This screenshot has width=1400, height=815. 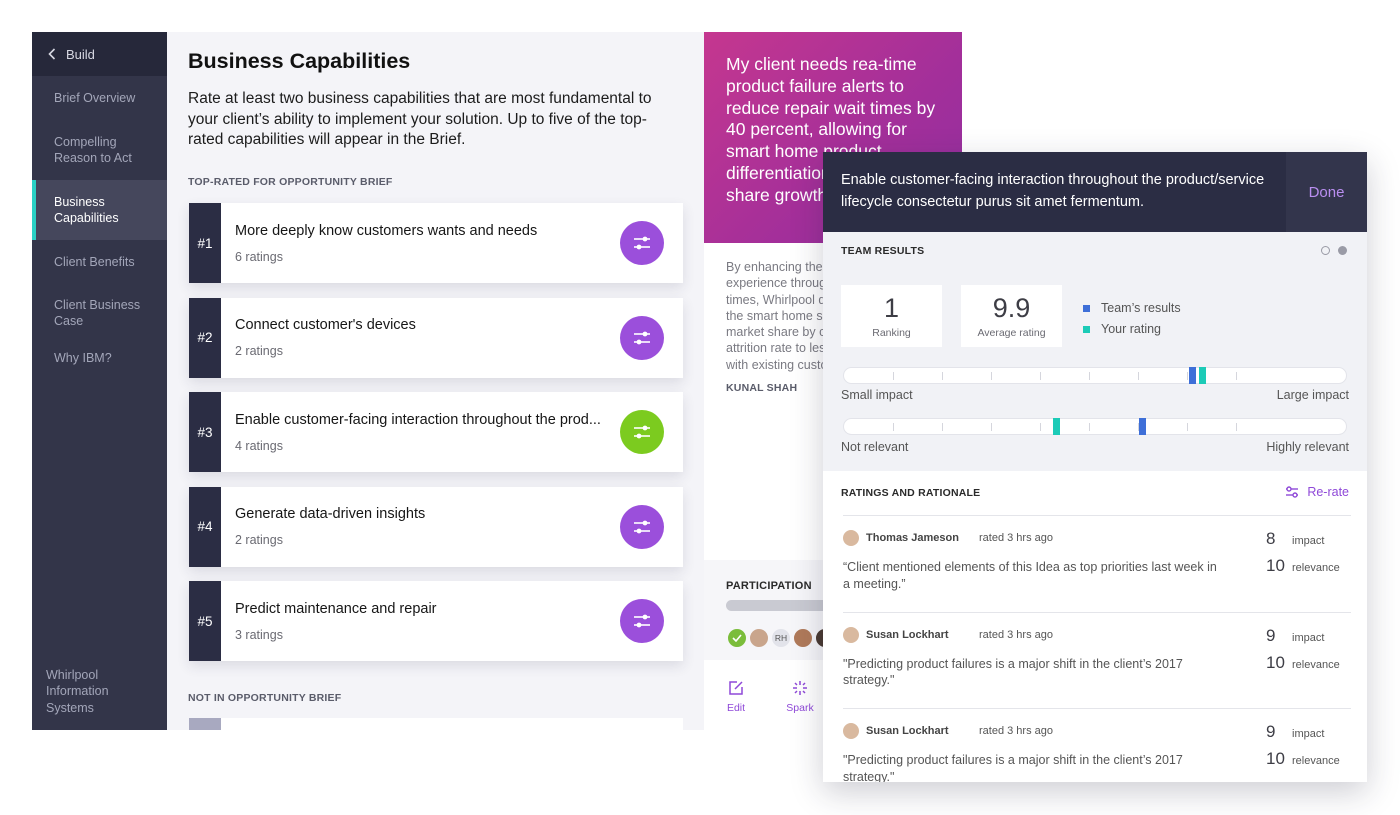 I want to click on sidebar-item-compelling-reason: Compelling Reason to Act, so click(x=99, y=150).